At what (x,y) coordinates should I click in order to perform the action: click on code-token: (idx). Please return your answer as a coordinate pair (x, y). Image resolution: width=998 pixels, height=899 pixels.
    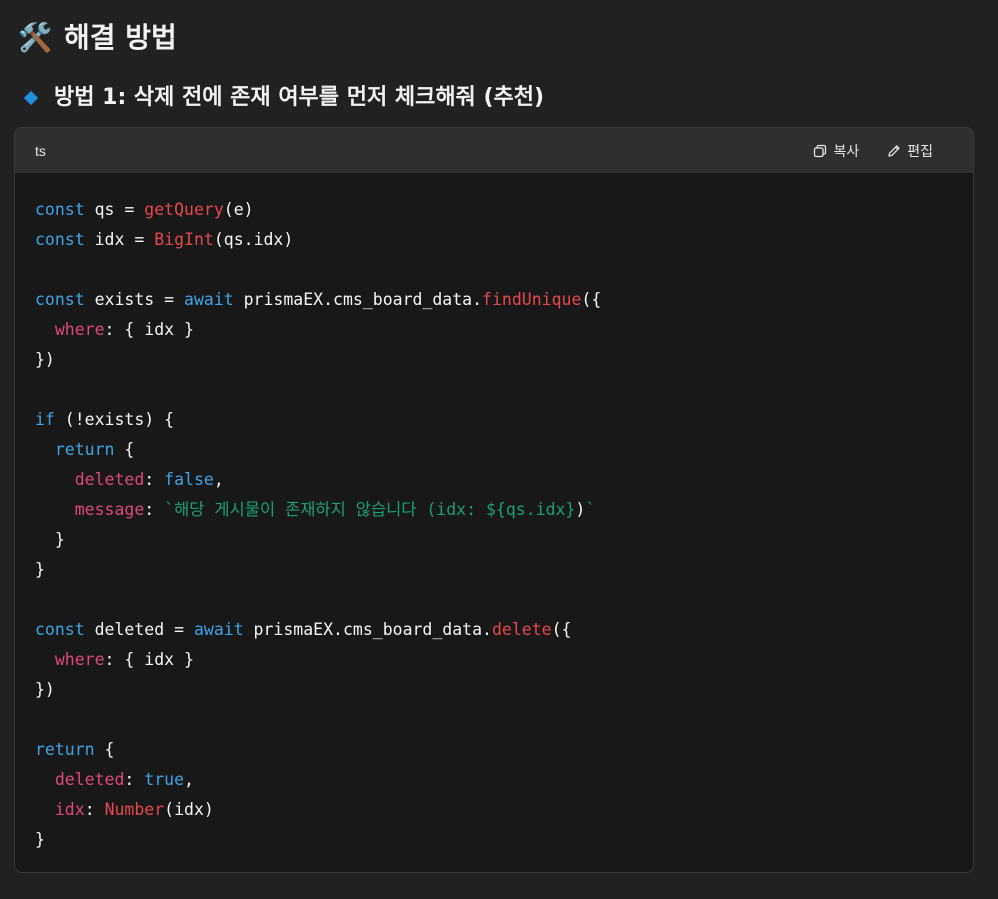
    Looking at the image, I should click on (189, 809).